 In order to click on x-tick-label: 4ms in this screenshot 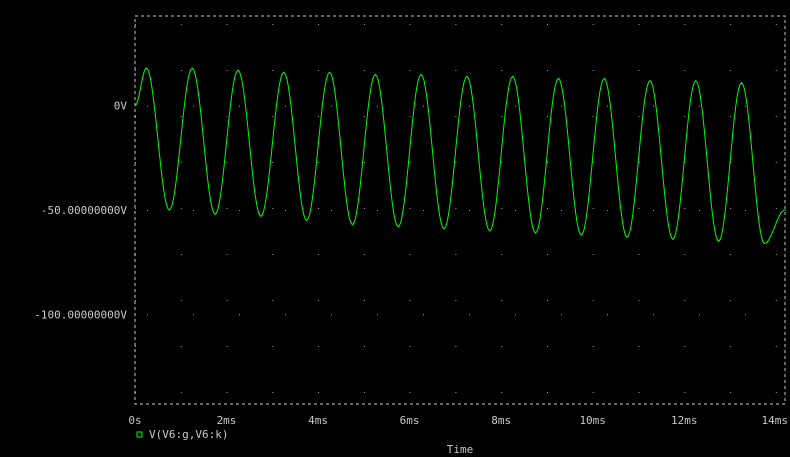, I will do `click(318, 420)`.